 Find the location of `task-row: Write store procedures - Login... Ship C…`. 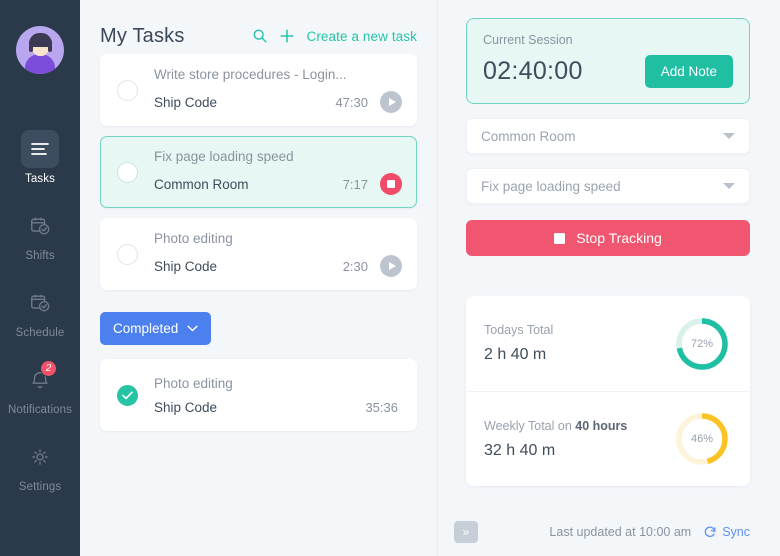

task-row: Write store procedures - Login... Ship C… is located at coordinates (258, 90).